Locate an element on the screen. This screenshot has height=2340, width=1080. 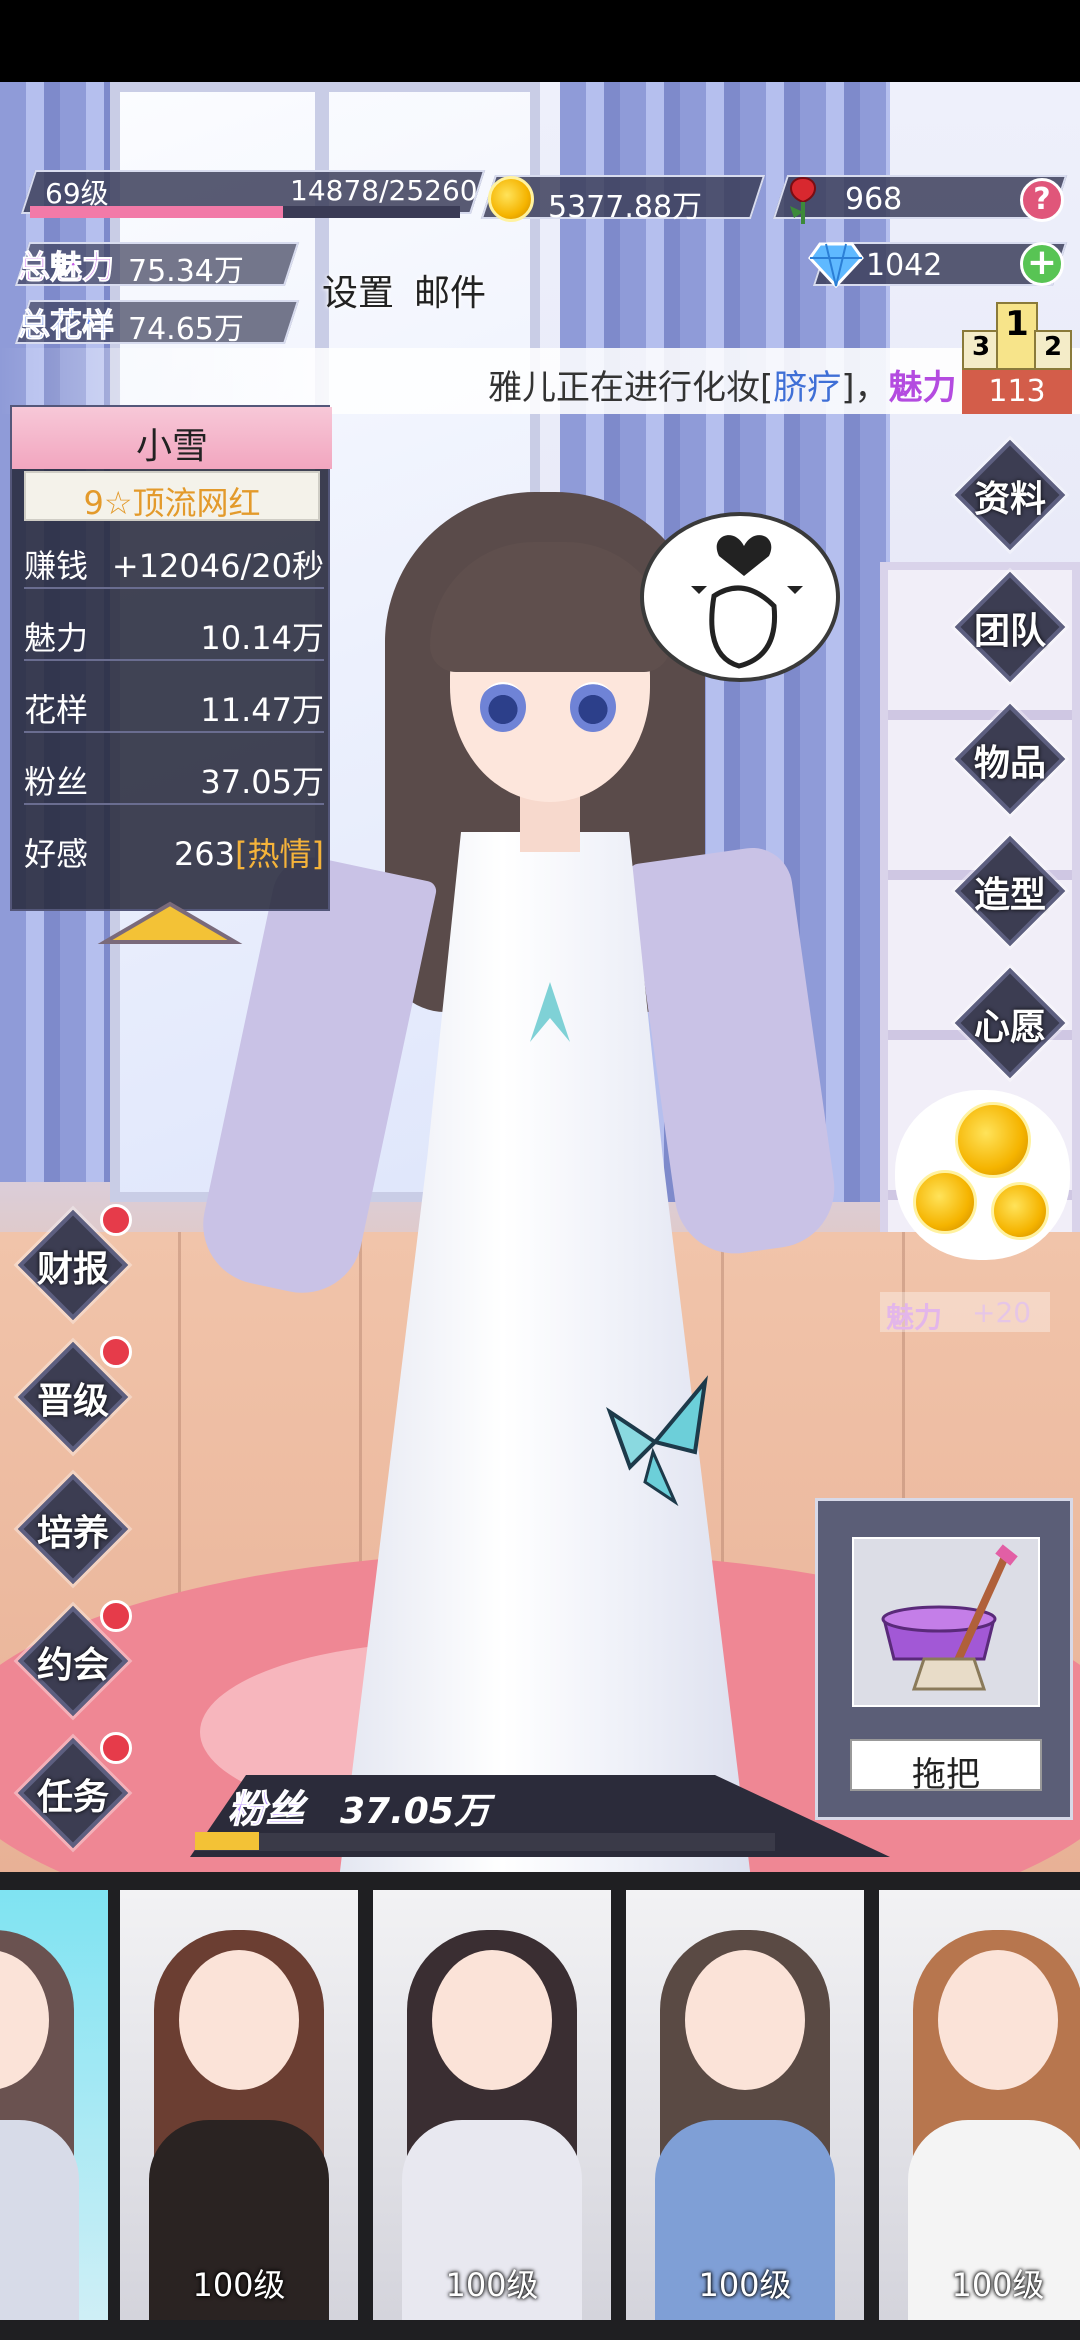
stat-row: 好感 263[热情] is located at coordinates (174, 846).